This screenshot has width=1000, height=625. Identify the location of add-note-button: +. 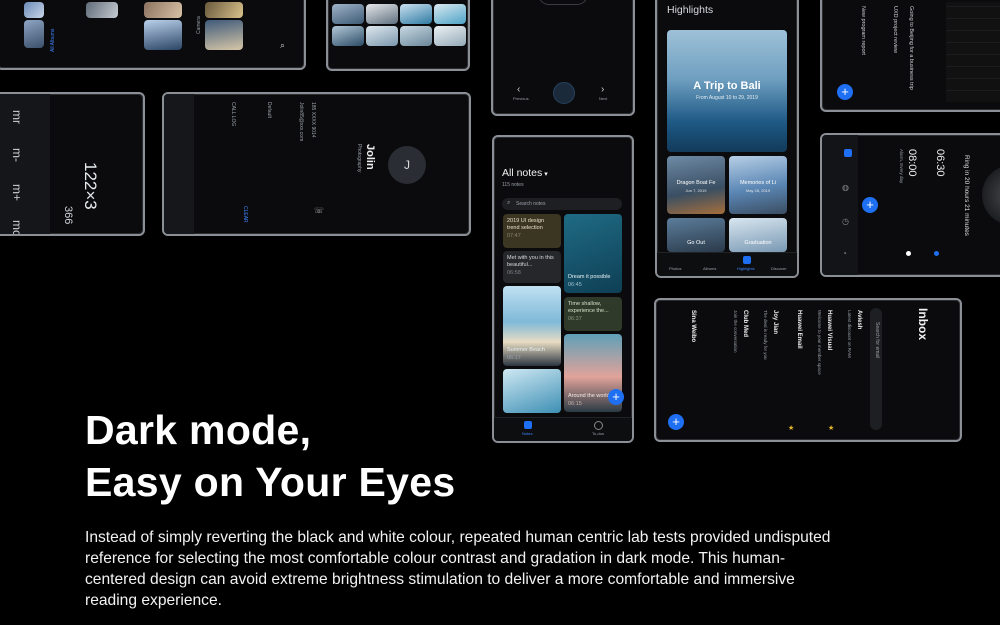
(616, 397).